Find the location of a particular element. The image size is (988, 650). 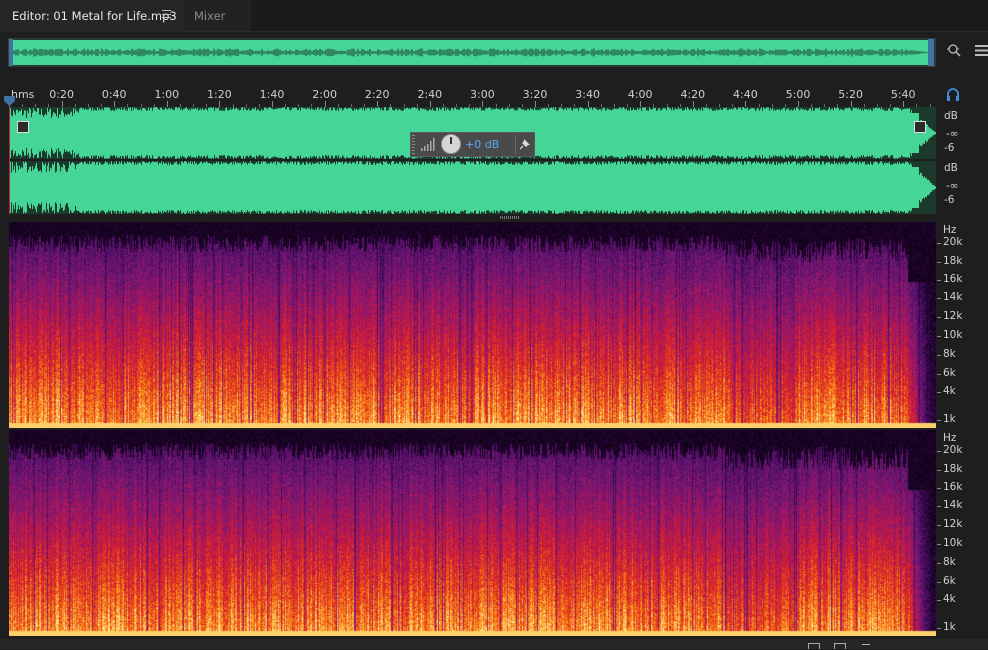

ruler-tick-label: 4:00 is located at coordinates (640, 94).